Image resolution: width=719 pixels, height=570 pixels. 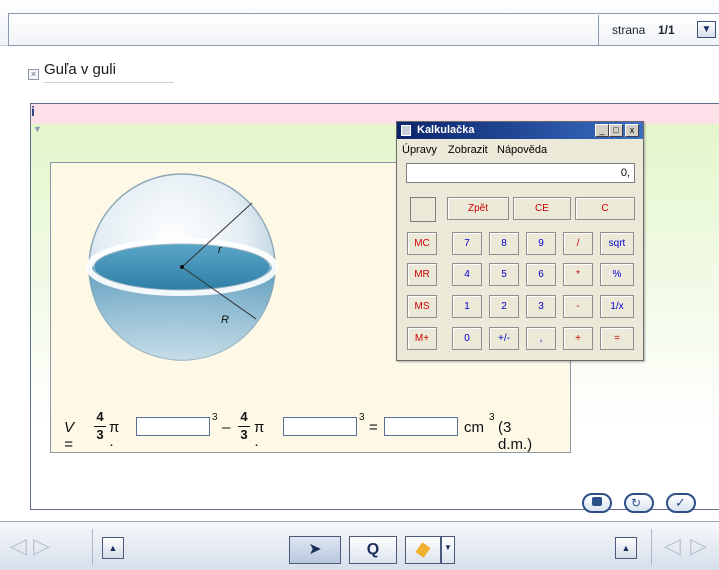 I want to click on page-label: strana, so click(x=629, y=30).